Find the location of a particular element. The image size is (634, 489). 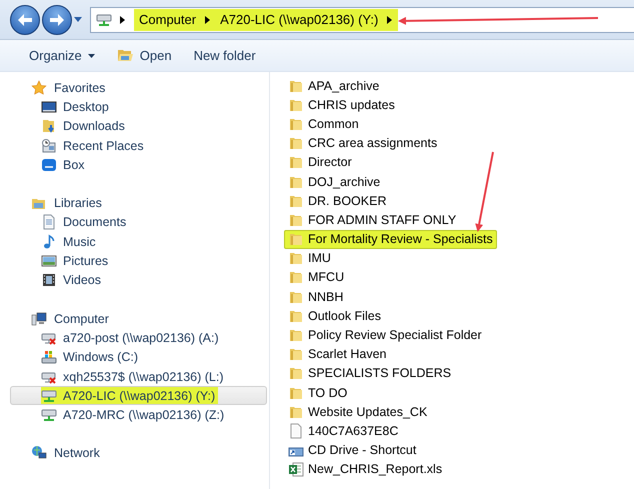

sidebar-item: Desktop is located at coordinates (138, 107).